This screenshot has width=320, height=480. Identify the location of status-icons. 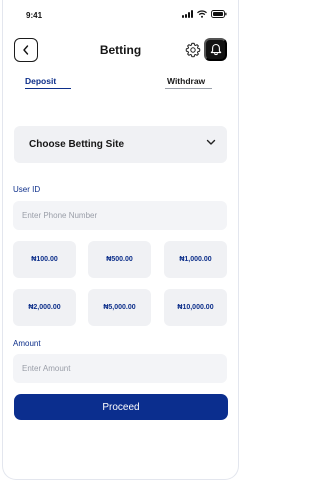
(204, 14).